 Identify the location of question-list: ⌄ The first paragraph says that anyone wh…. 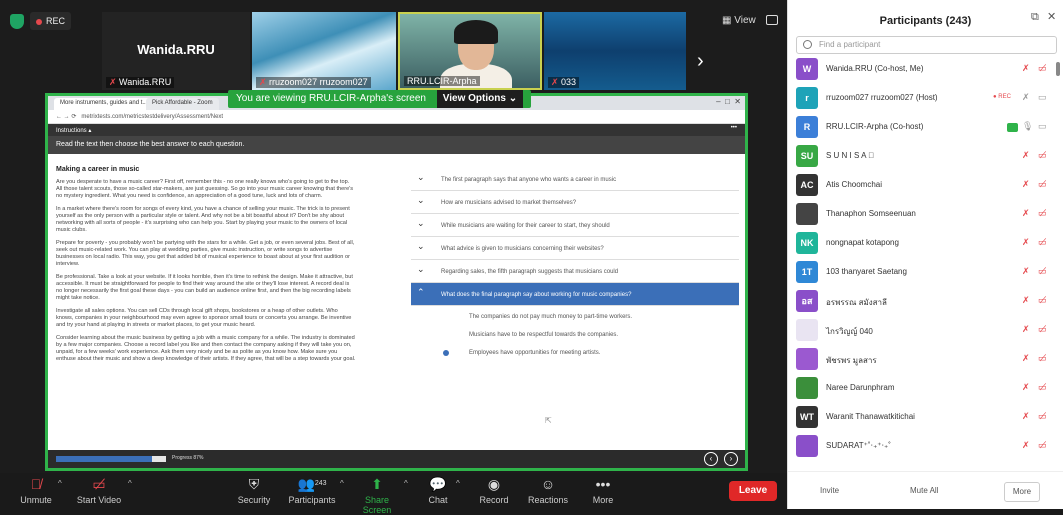
(575, 266).